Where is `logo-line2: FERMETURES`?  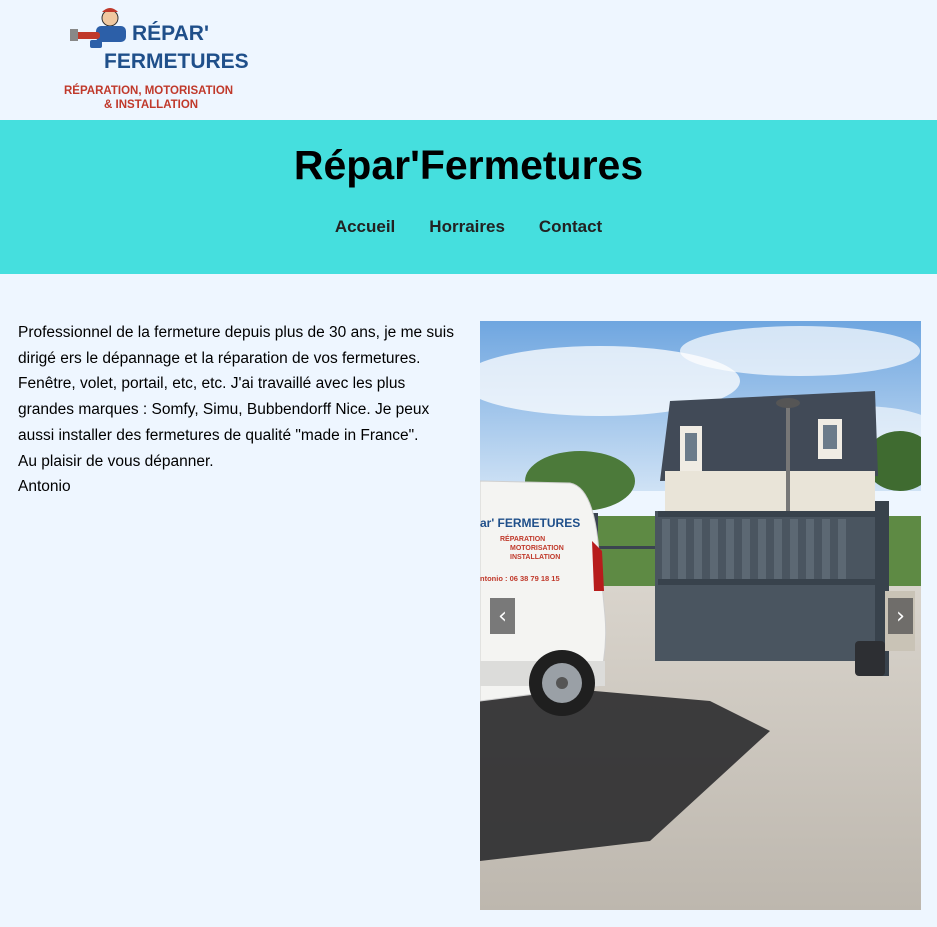 logo-line2: FERMETURES is located at coordinates (176, 61).